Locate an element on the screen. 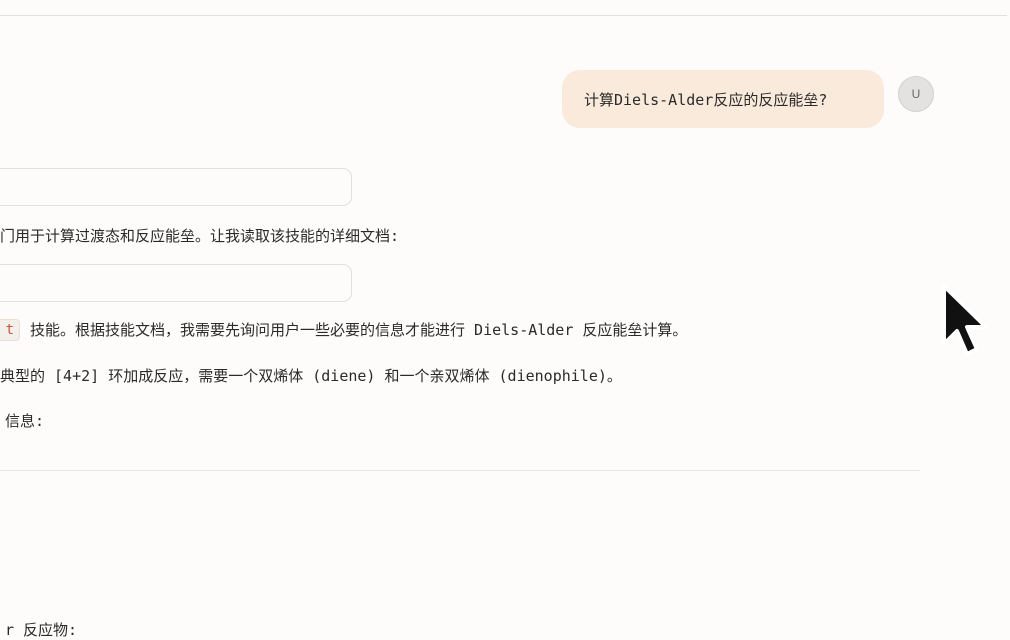 The width and height of the screenshot is (1010, 640). user-avatar: U is located at coordinates (916, 94).